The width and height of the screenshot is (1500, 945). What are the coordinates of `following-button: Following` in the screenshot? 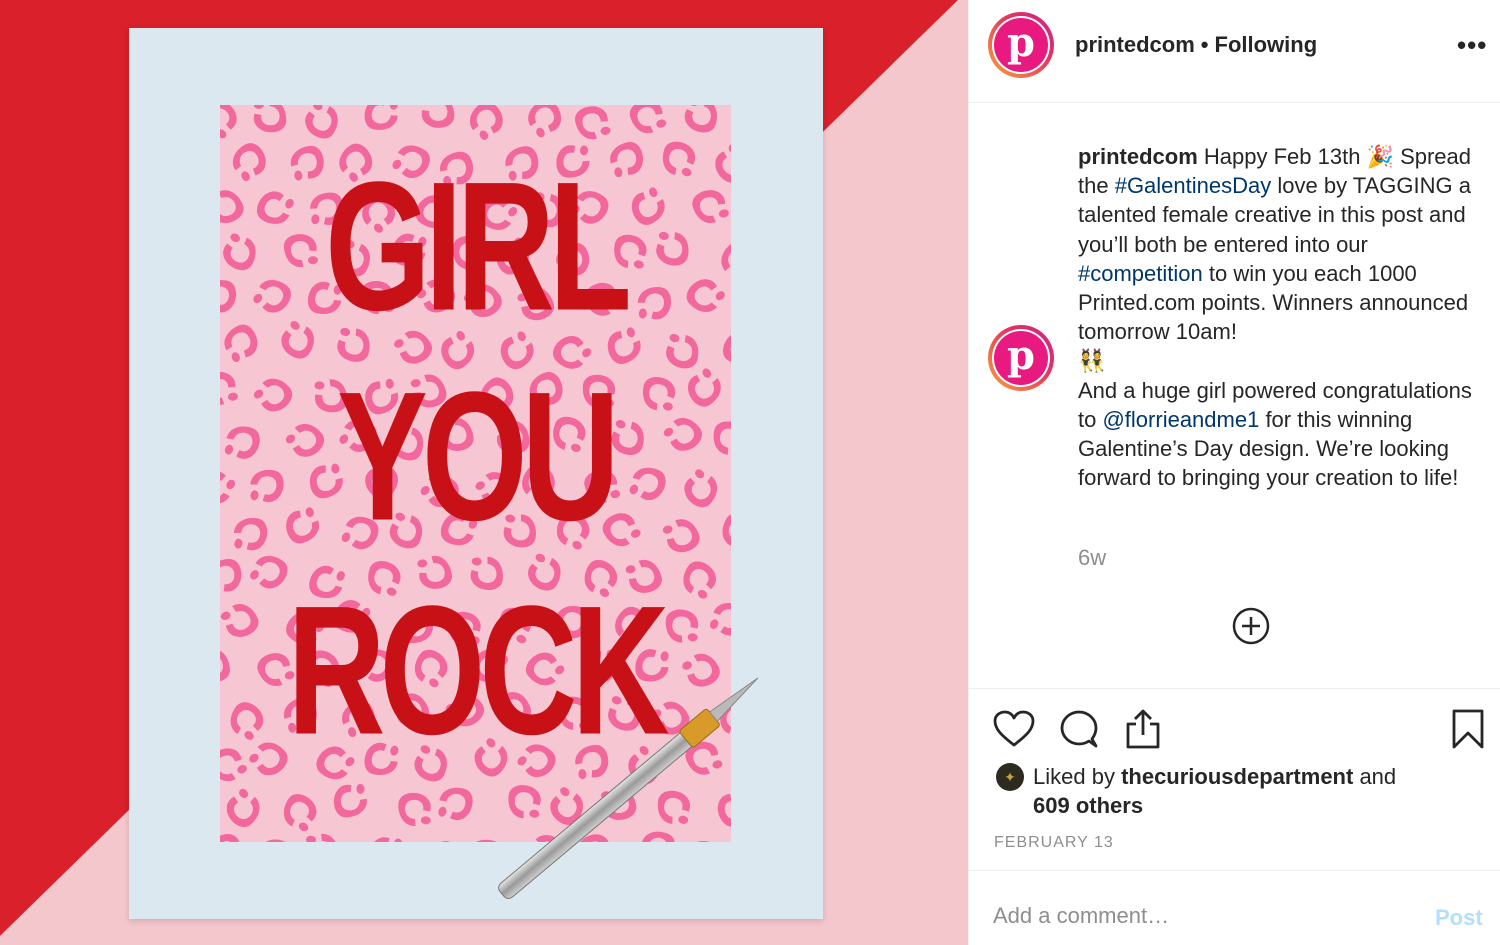 It's located at (1266, 44).